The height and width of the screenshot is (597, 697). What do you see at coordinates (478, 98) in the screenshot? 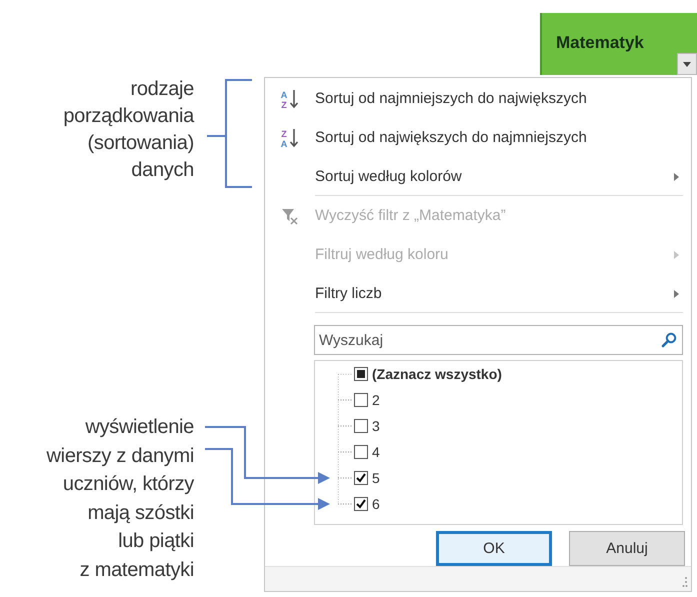
I see `menu-item: A Z Sortuj od najmniejszych do największych` at bounding box center [478, 98].